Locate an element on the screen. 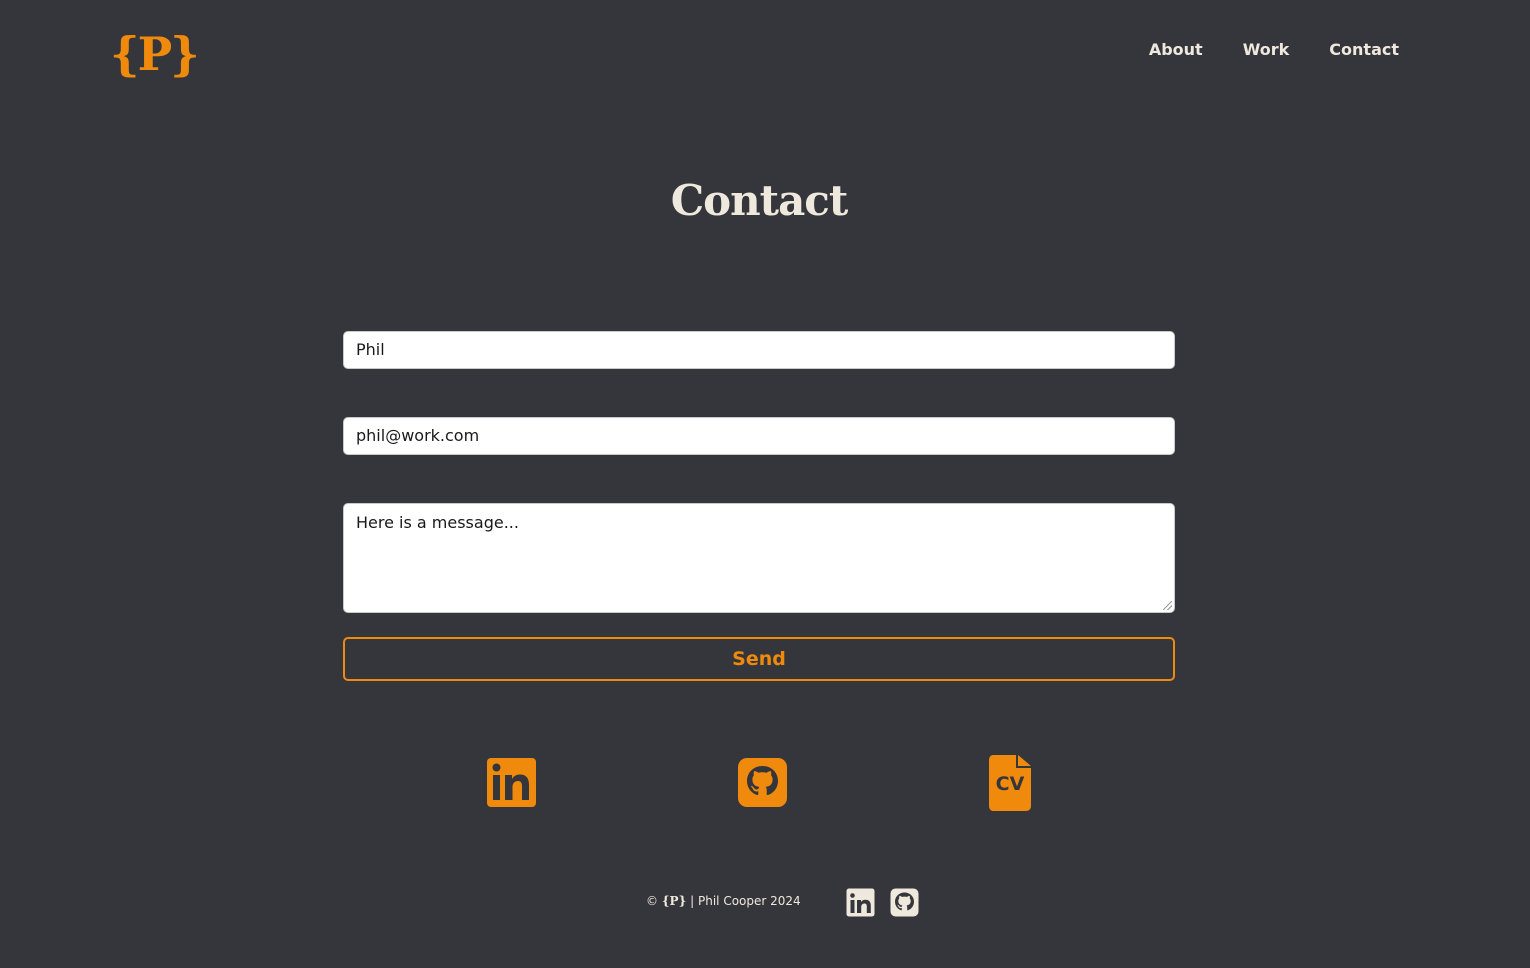 The height and width of the screenshot is (968, 1530). footer-github-link is located at coordinates (904, 904).